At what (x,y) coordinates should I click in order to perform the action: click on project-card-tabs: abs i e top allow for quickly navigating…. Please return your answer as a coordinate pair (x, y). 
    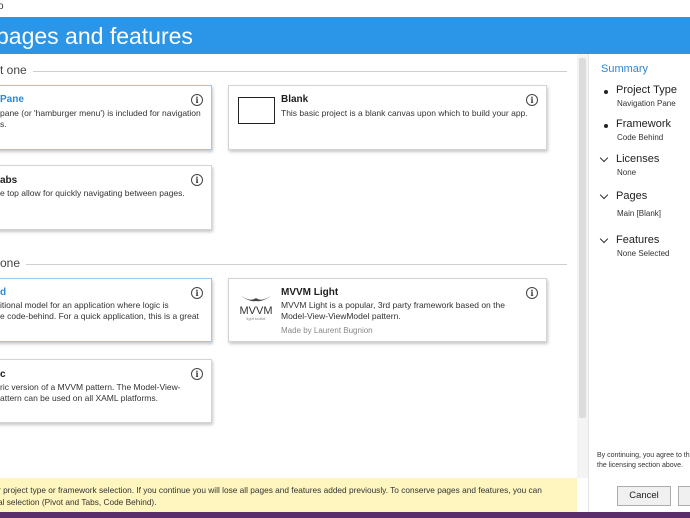
    Looking at the image, I should click on (106, 197).